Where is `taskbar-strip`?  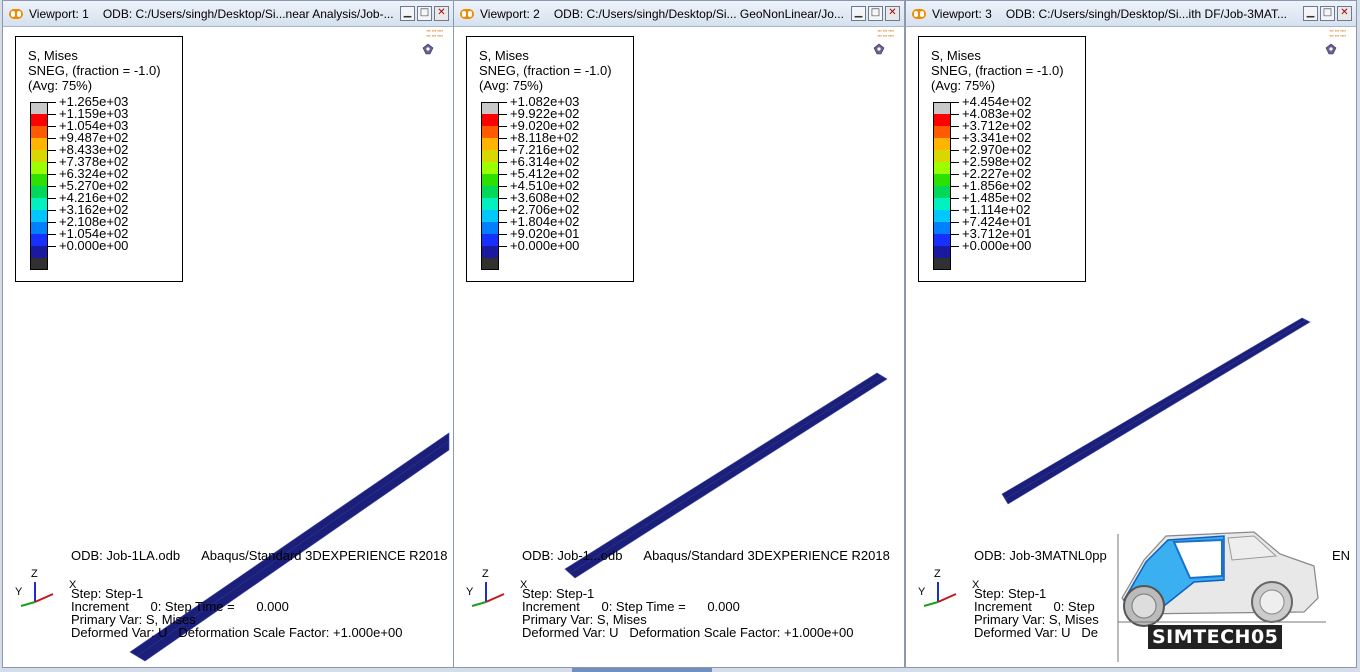
taskbar-strip is located at coordinates (642, 670).